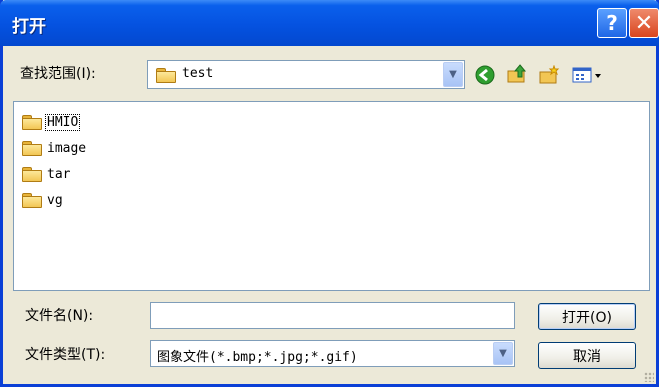  Describe the element at coordinates (55, 200) in the screenshot. I see `list-item-label: vg` at that location.